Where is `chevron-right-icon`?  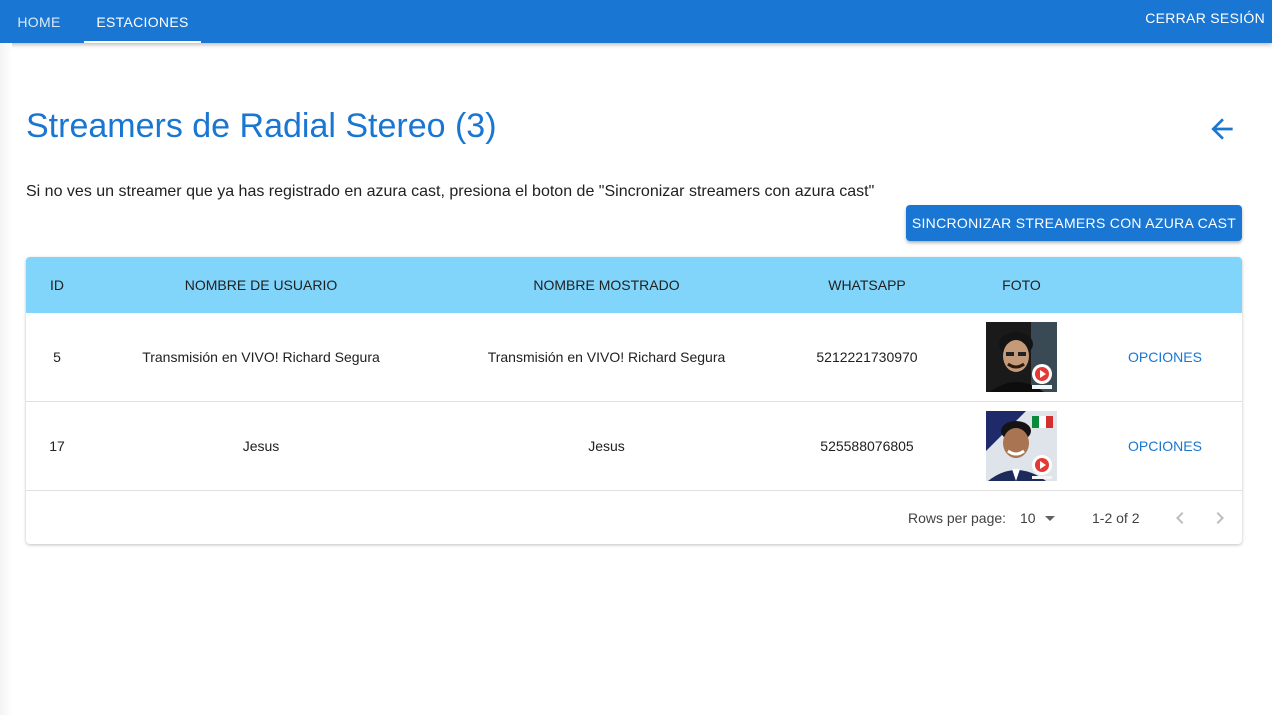 chevron-right-icon is located at coordinates (1220, 518).